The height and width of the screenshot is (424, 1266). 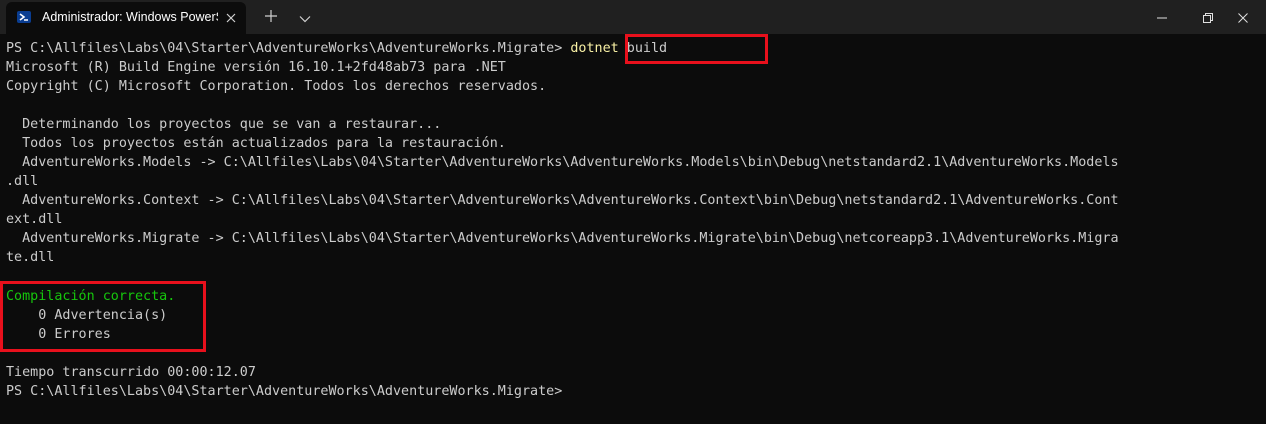 What do you see at coordinates (130, 17) in the screenshot?
I see `tab-title: Administrador: Windows PowerShell` at bounding box center [130, 17].